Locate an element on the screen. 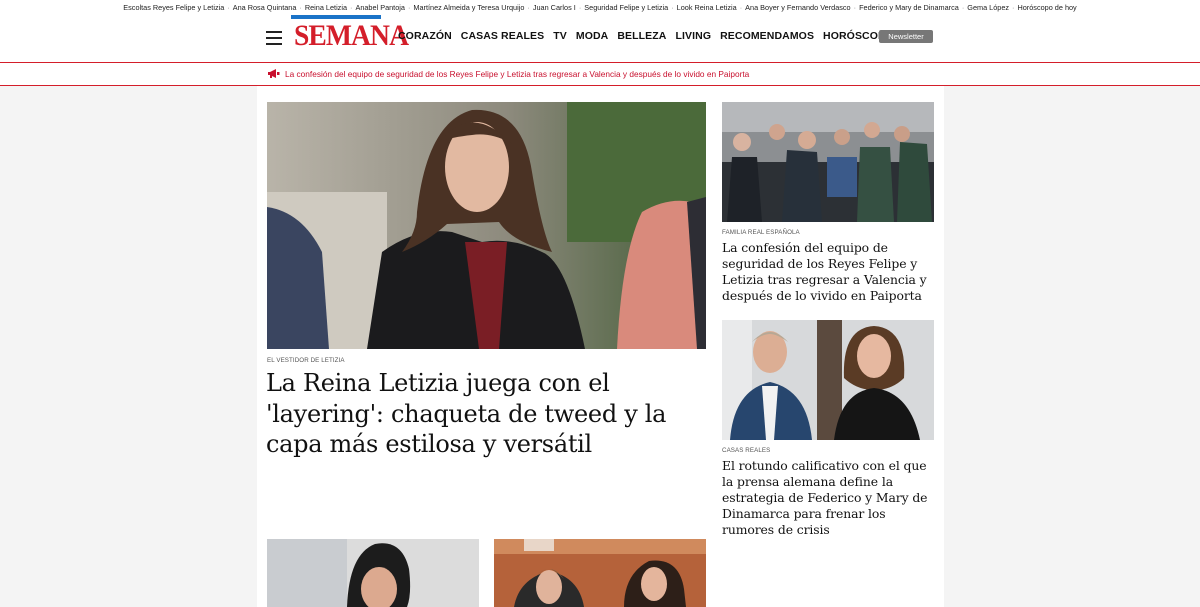 The image size is (1200, 607). trending-tag: Federico y Mary de Dinamarca is located at coordinates (909, 7).